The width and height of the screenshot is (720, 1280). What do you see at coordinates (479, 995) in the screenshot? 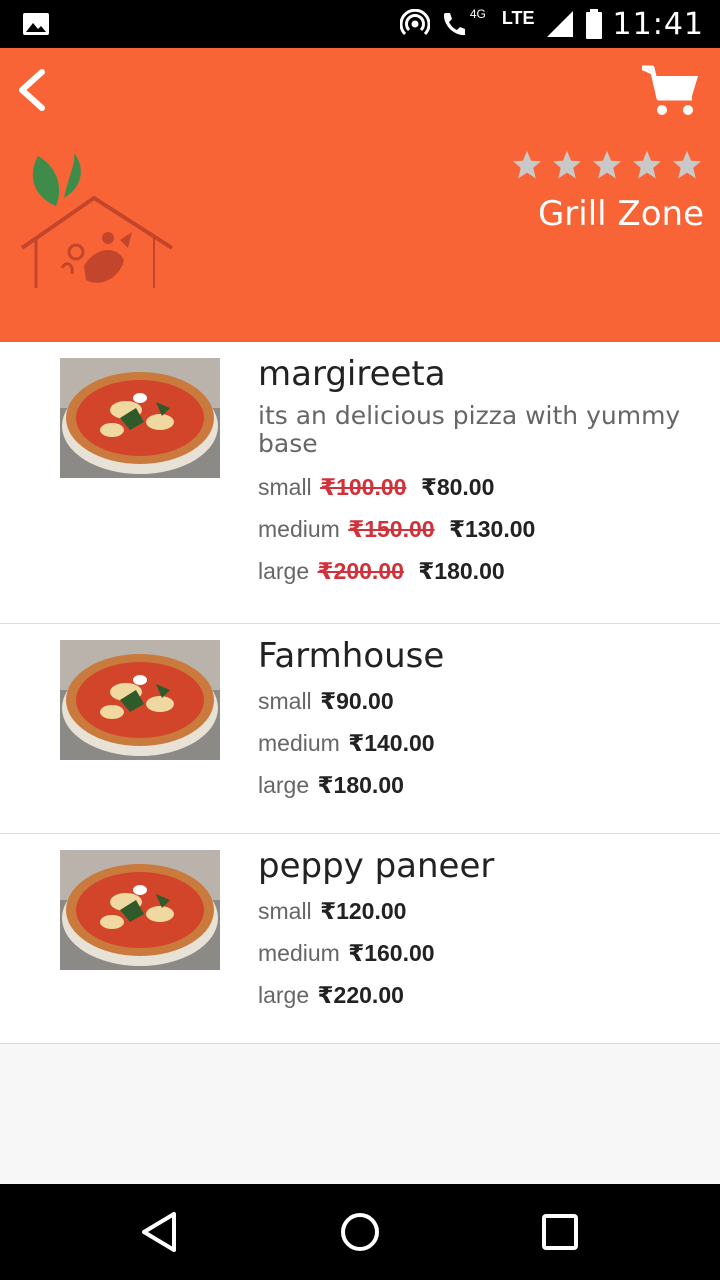
I see `price-row-large: large ₹220.00` at bounding box center [479, 995].